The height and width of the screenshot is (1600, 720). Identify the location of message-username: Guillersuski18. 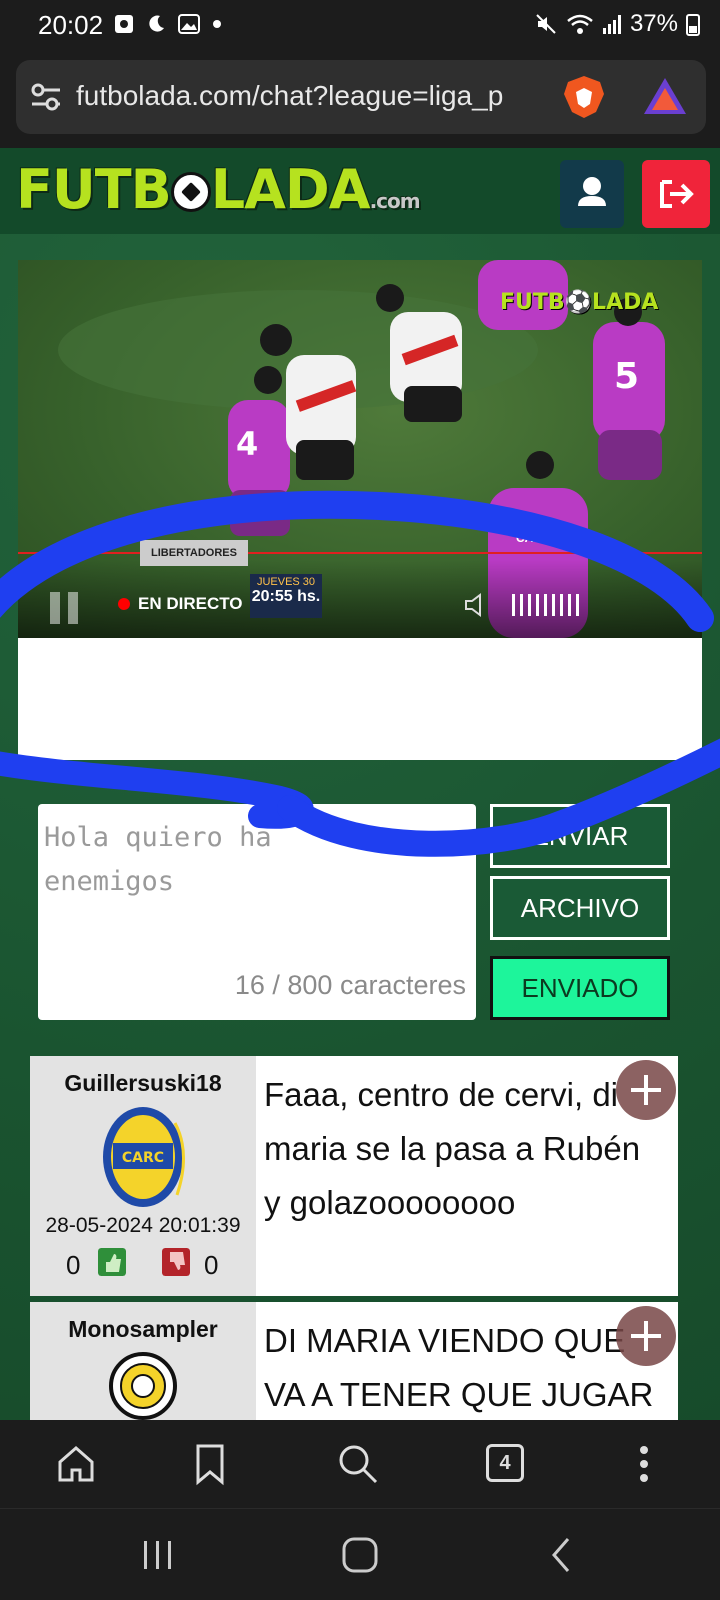
(143, 1083).